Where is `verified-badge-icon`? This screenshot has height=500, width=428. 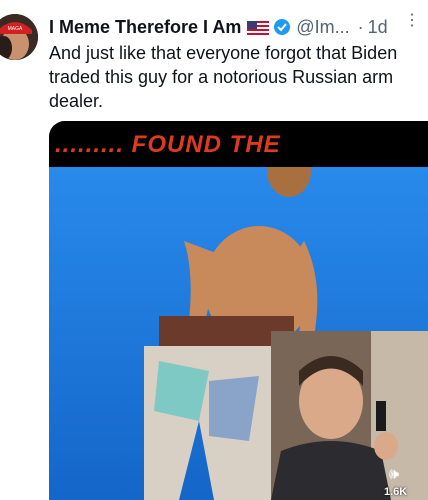
verified-badge-icon is located at coordinates (282, 27).